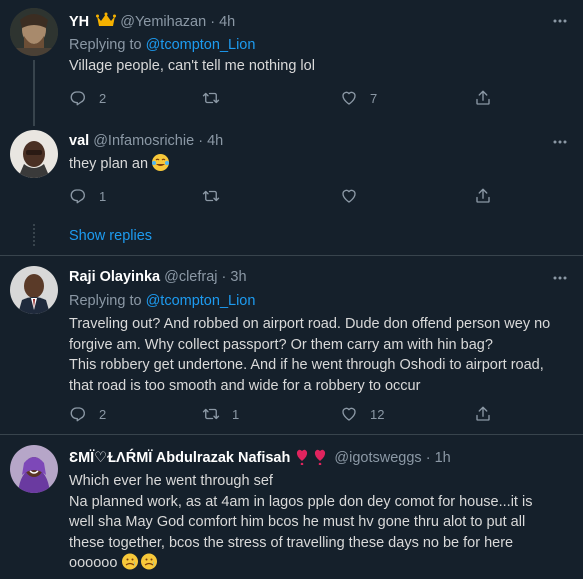  Describe the element at coordinates (289, 98) in the screenshot. I see `tweet-actions: 2 7` at that location.